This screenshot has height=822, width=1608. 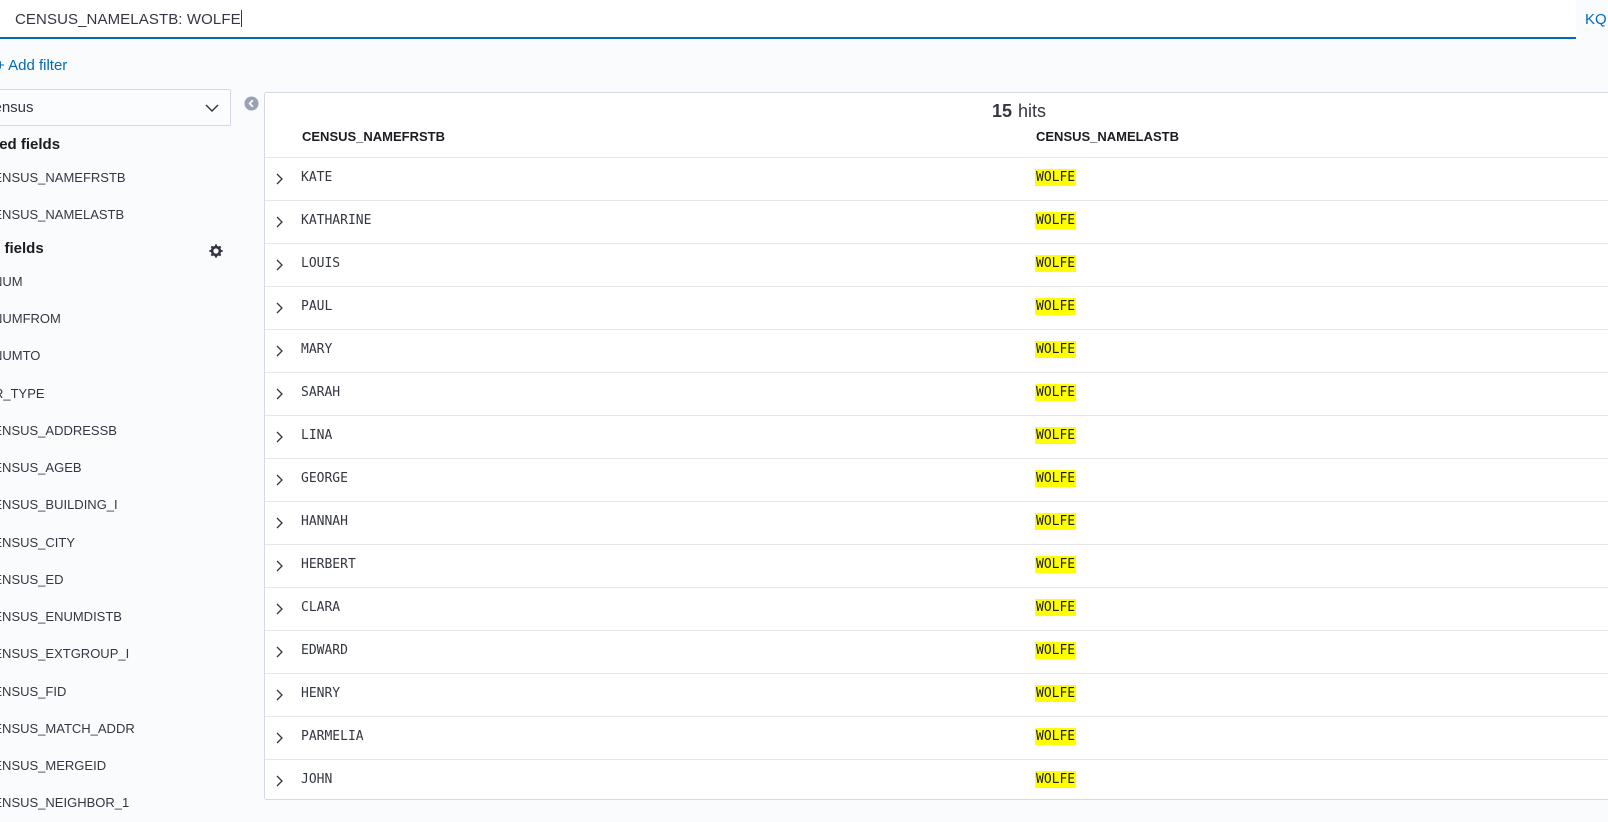 I want to click on gear-icon, so click(x=216, y=253).